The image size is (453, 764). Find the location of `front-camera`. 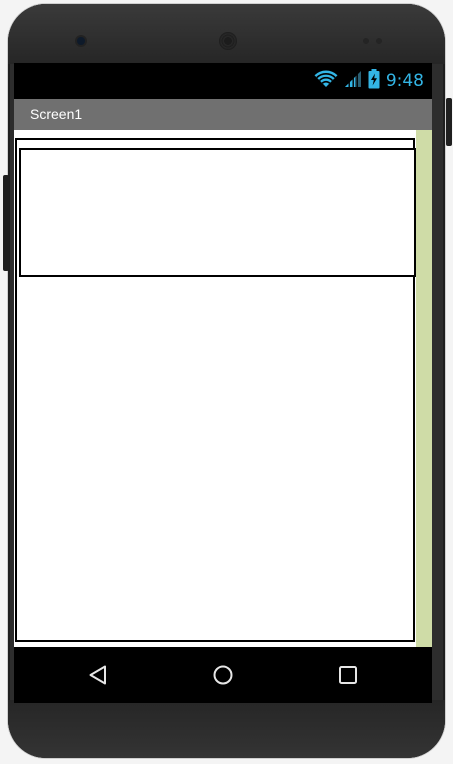

front-camera is located at coordinates (81, 41).